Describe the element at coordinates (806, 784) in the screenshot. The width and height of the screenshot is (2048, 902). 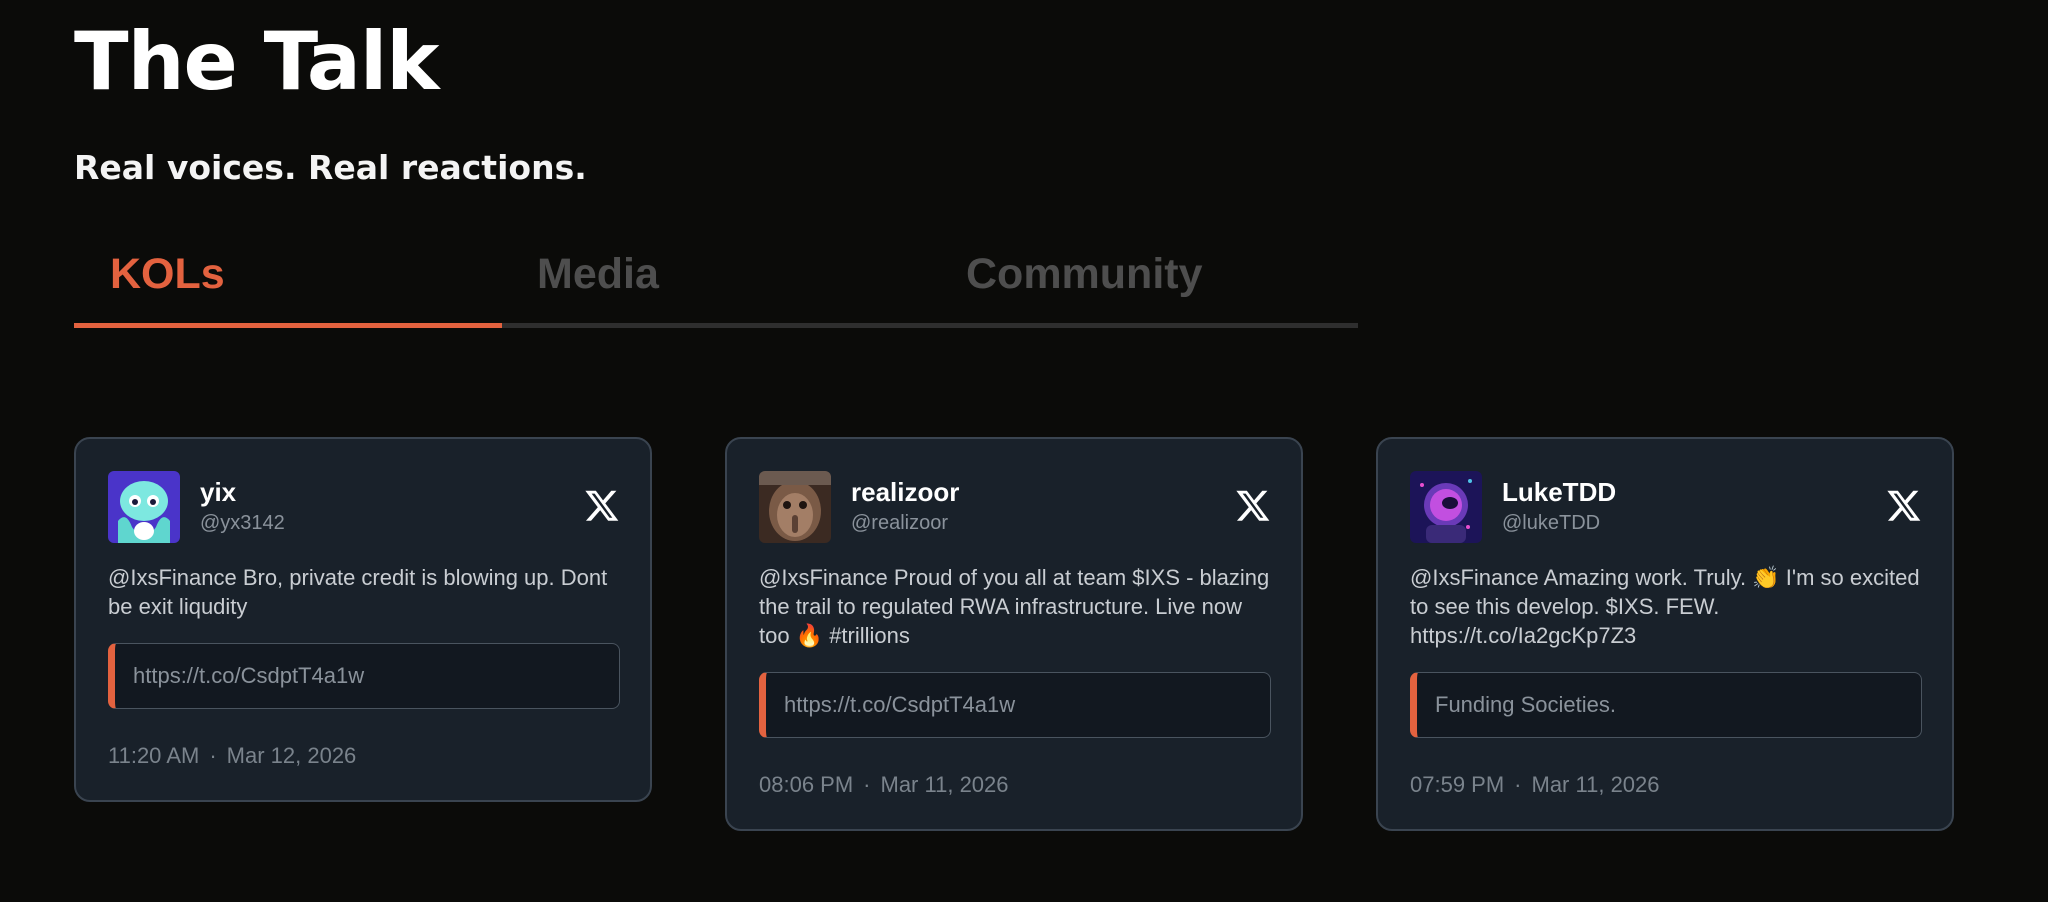
I see `tweet-time: 08:06 PM` at that location.